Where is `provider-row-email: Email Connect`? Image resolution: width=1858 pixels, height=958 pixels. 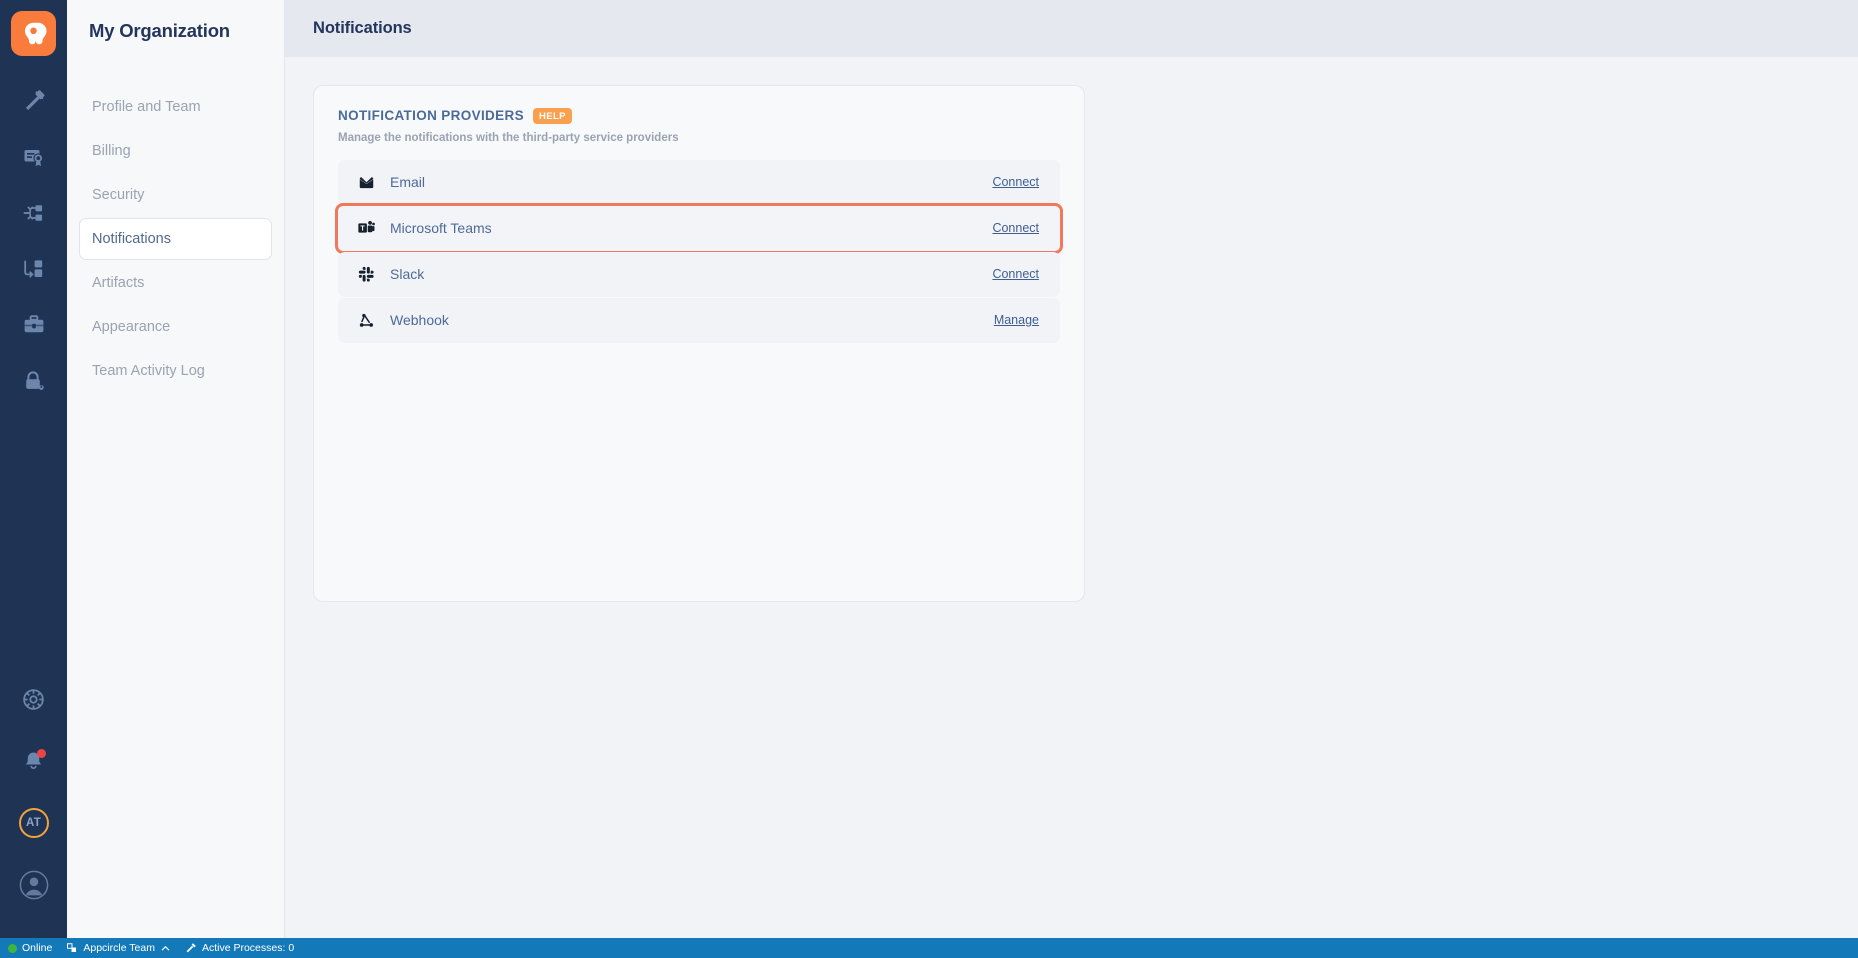 provider-row-email: Email Connect is located at coordinates (699, 182).